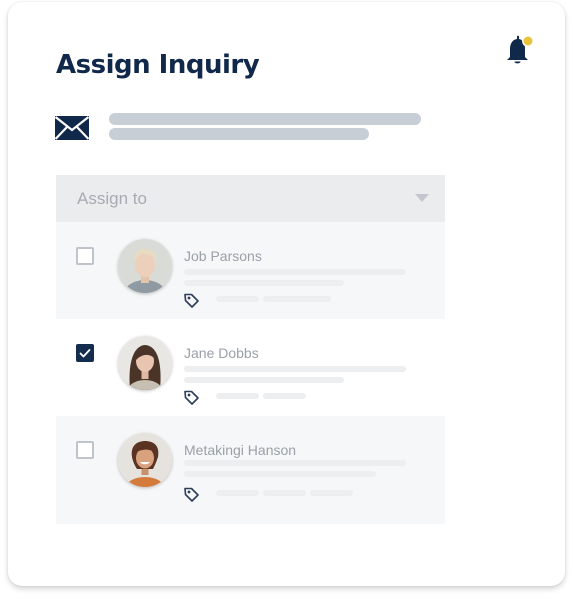 This screenshot has height=600, width=573. I want to click on assignee-row: Metakingi Hanson, so click(250, 470).